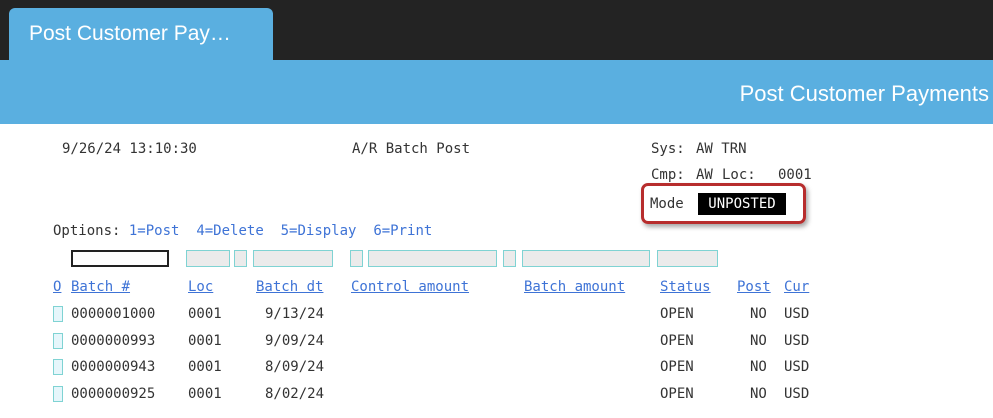  I want to click on col-header-option: O, so click(57, 287).